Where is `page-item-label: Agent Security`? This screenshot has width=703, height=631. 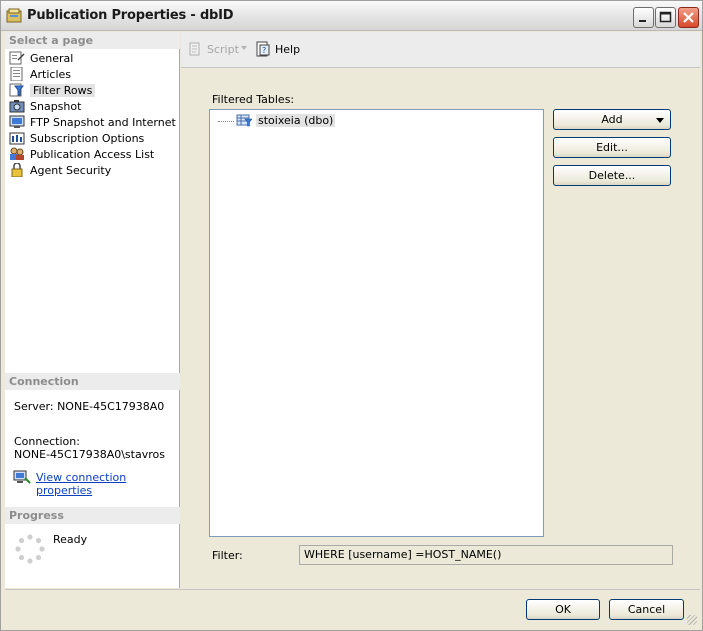
page-item-label: Agent Security is located at coordinates (71, 170).